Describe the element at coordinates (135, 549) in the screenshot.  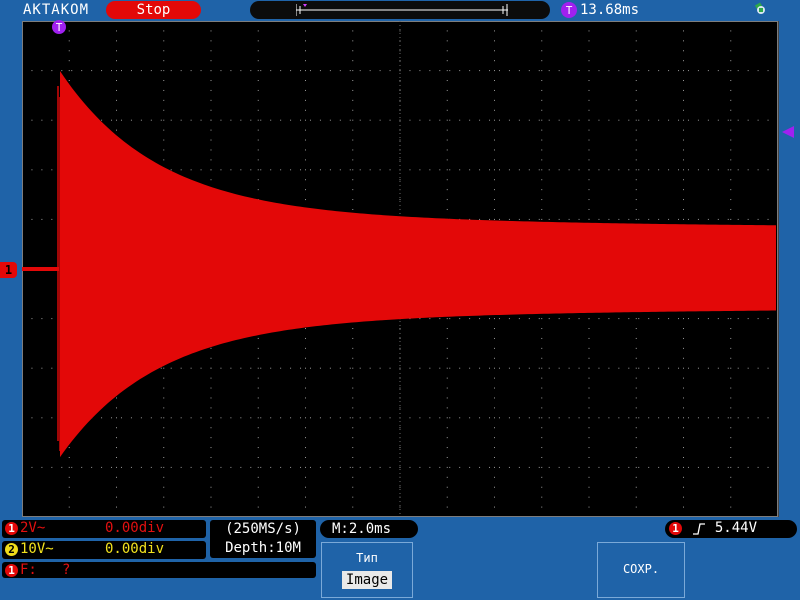
I see `ch2-offset: 0.00div` at that location.